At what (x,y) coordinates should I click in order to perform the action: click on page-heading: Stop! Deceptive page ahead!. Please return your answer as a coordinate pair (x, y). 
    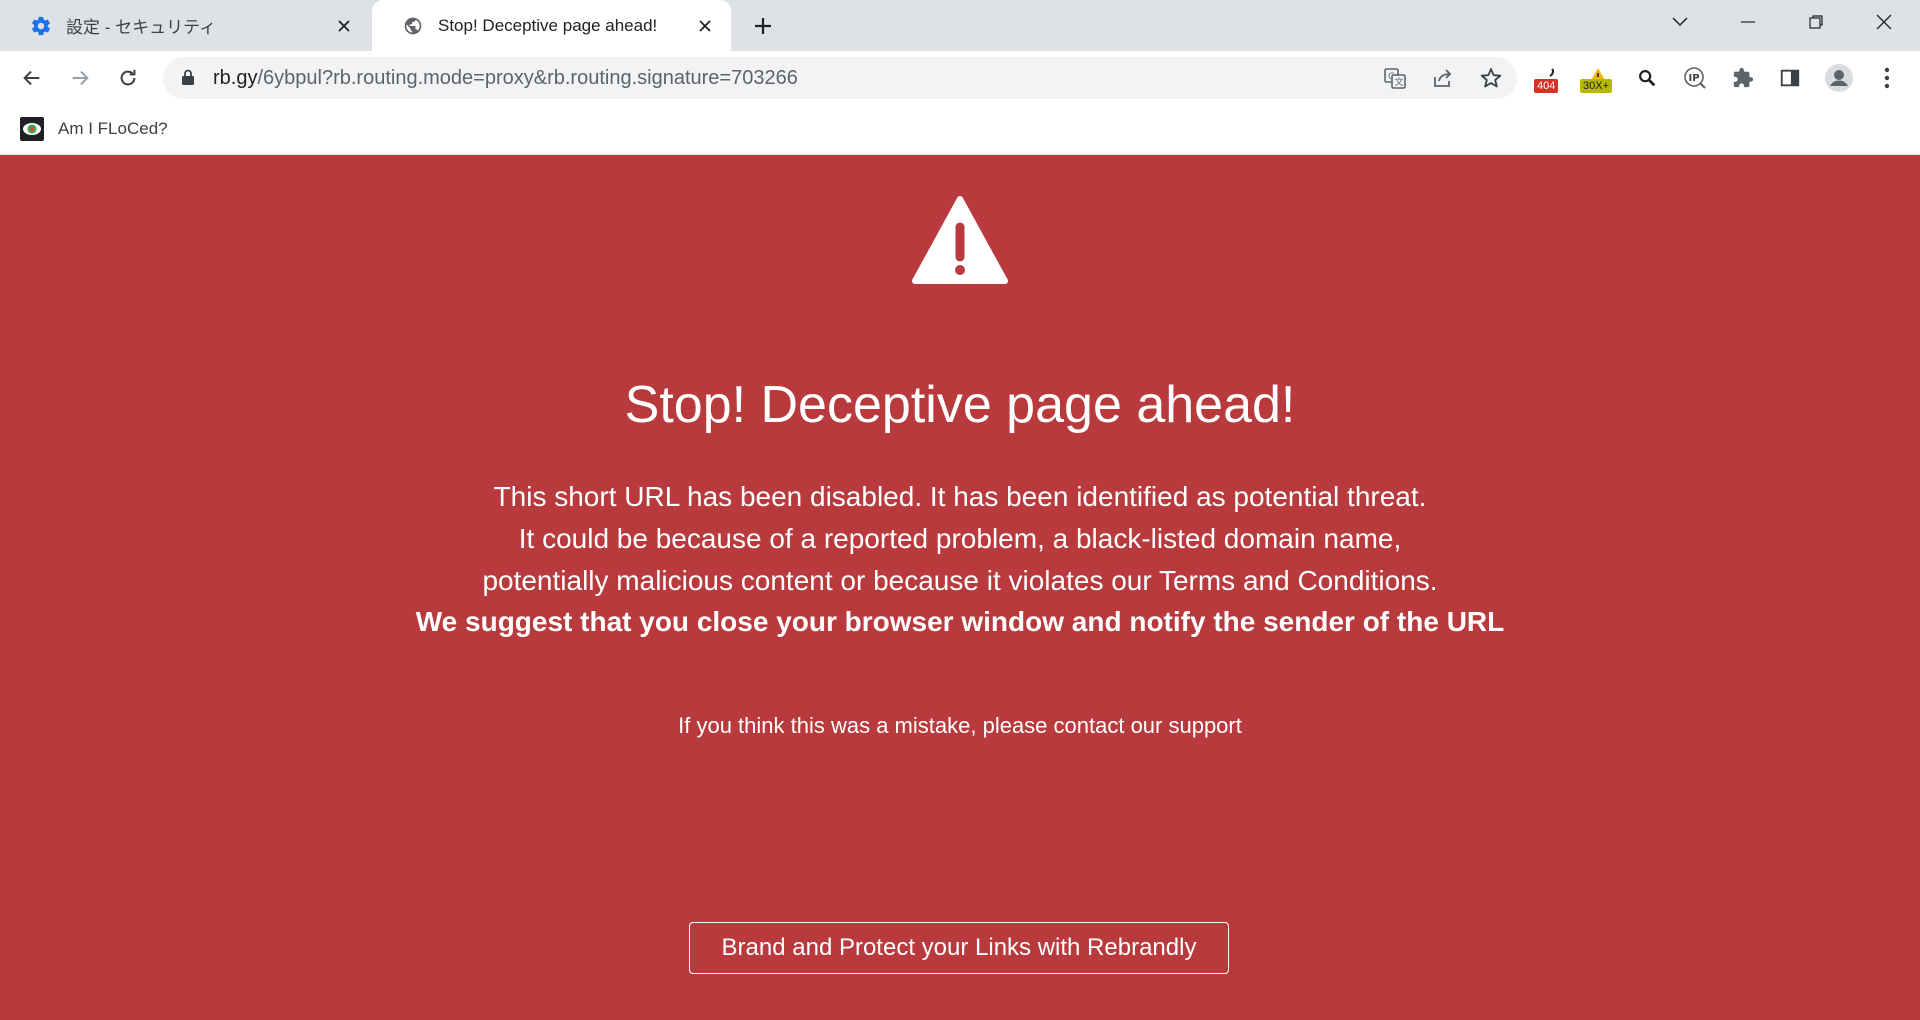
    Looking at the image, I should click on (960, 405).